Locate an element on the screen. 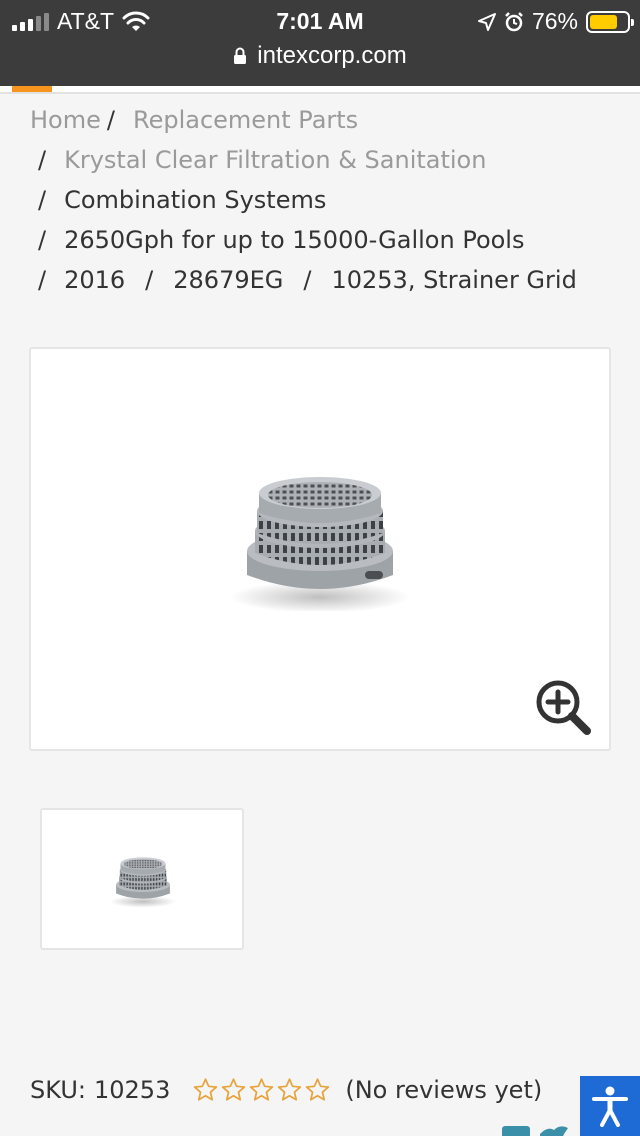 This screenshot has height=1136, width=640. breadcrumb-model-number: 28679EG is located at coordinates (228, 280).